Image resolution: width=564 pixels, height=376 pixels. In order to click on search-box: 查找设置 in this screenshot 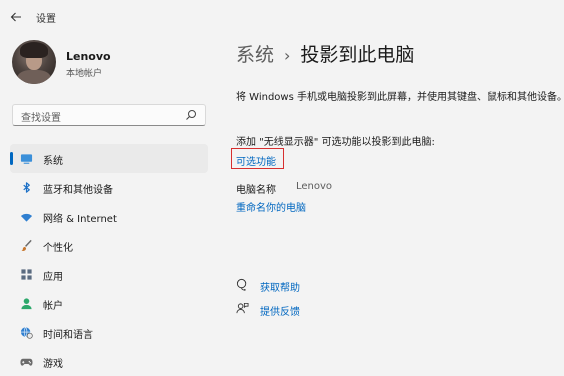, I will do `click(109, 115)`.